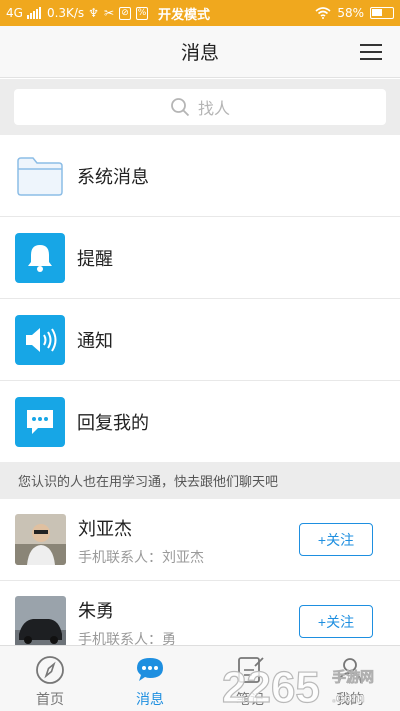 The image size is (400, 711). What do you see at coordinates (382, 13) in the screenshot?
I see `battery-icon` at bounding box center [382, 13].